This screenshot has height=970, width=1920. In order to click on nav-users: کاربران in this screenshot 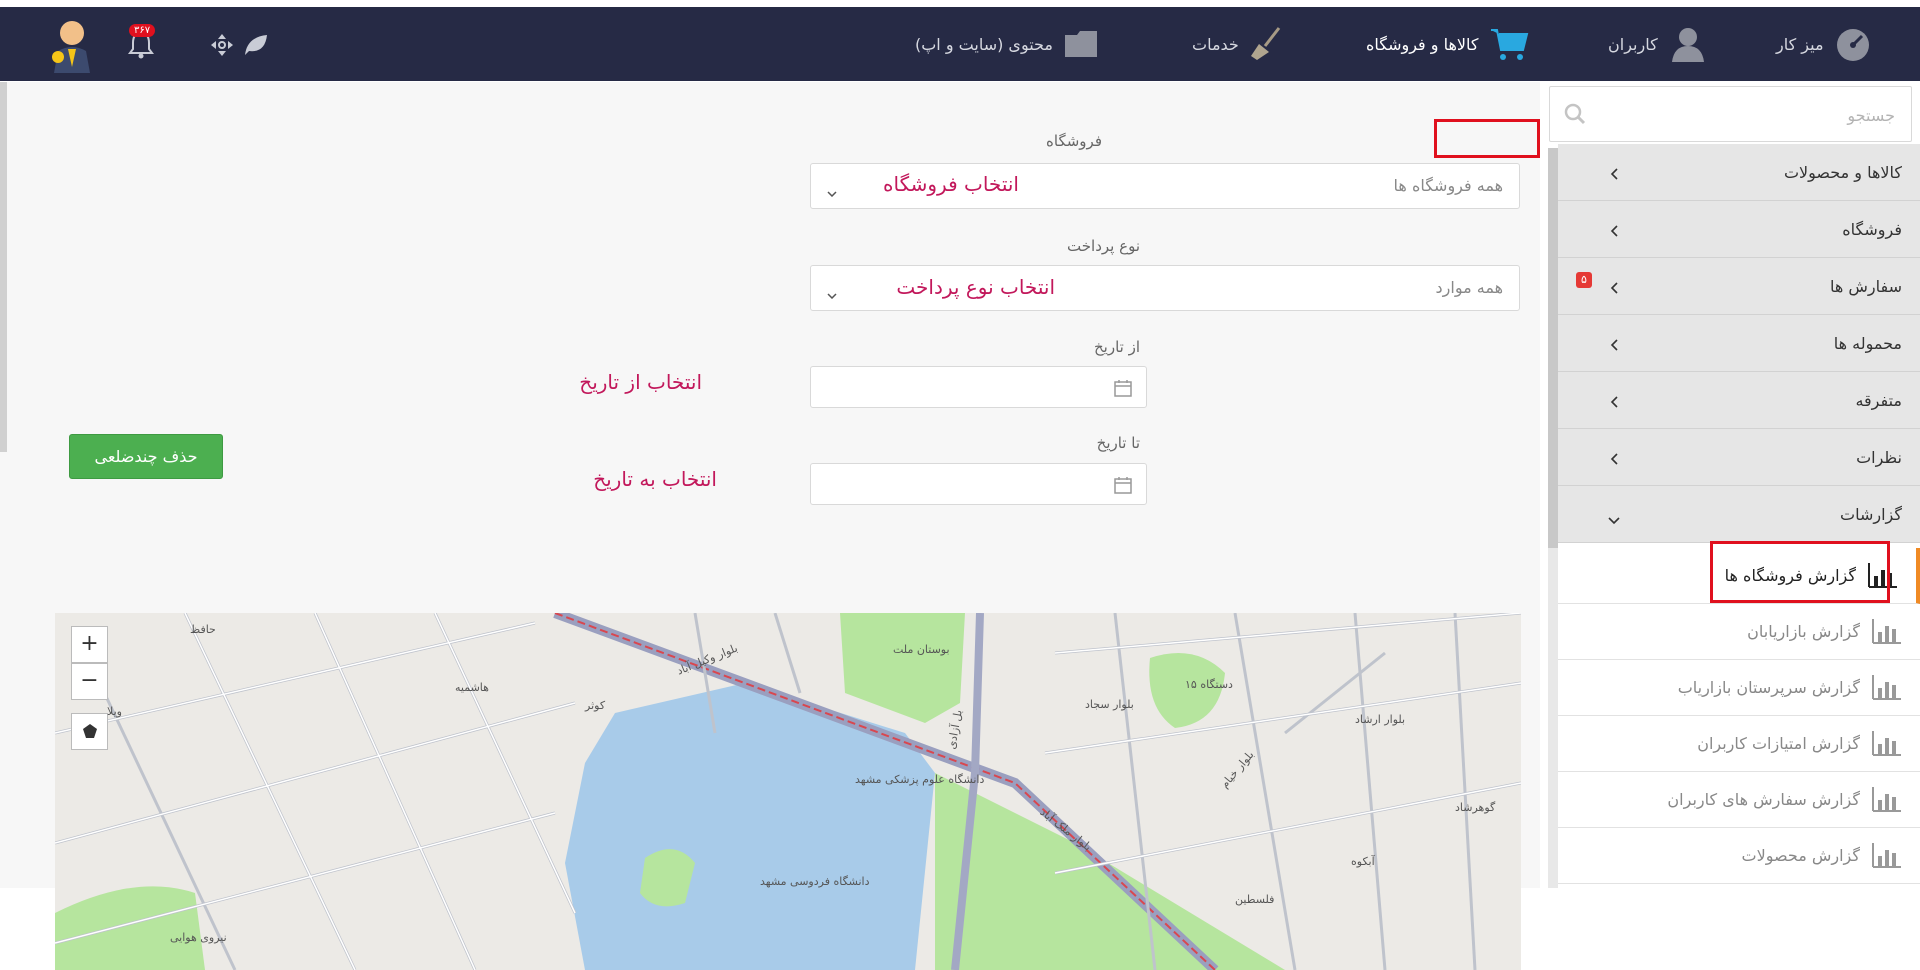, I will do `click(1658, 44)`.